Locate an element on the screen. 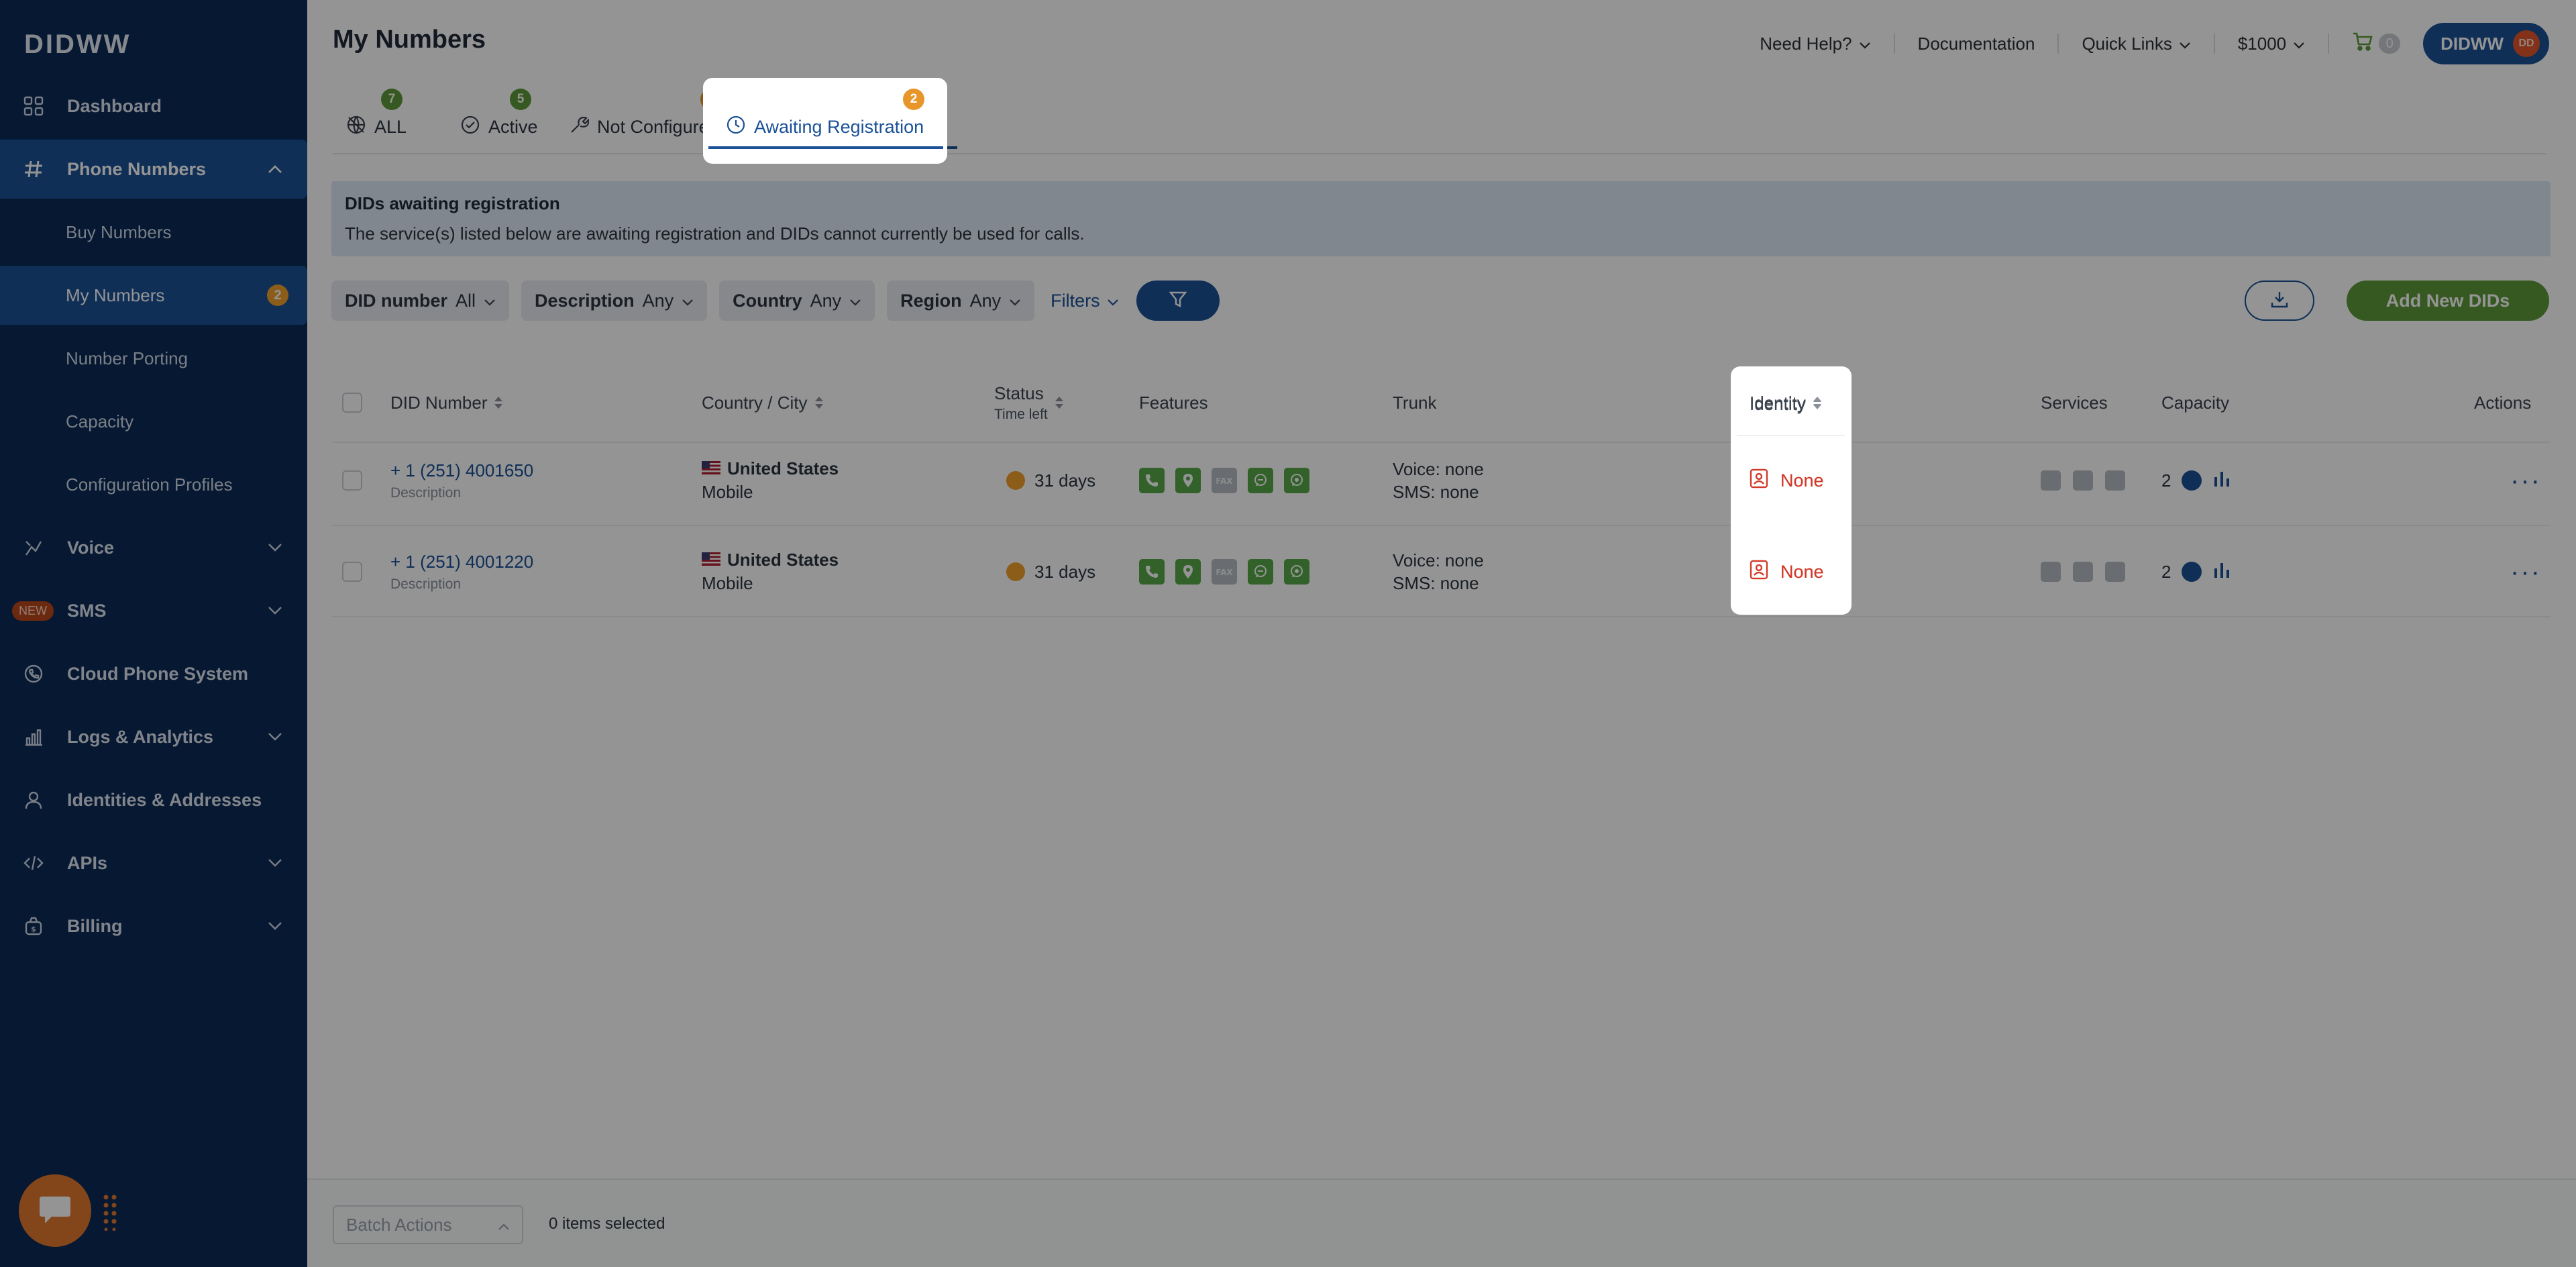 The image size is (2576, 1267). sidebar-item-label: Identities & Addresses is located at coordinates (164, 799).